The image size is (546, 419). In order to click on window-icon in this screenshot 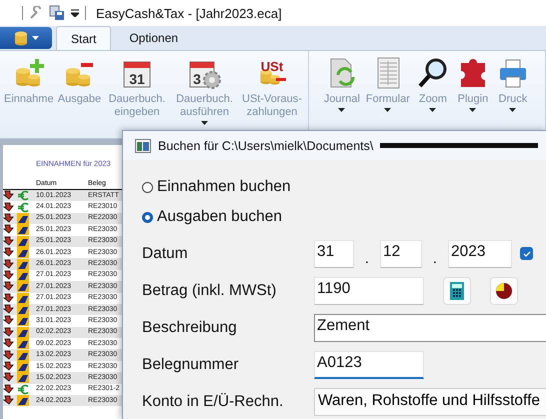, I will do `click(143, 145)`.